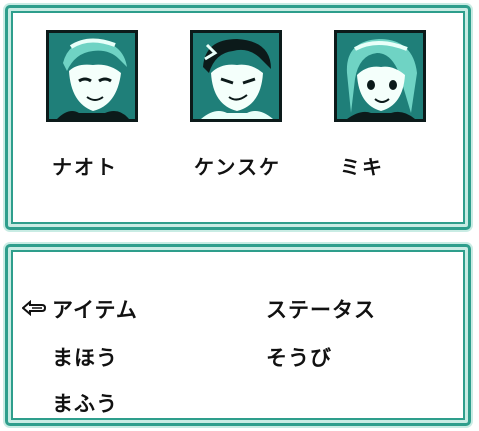  Describe the element at coordinates (299, 357) in the screenshot. I see `menu-item-equip: そうび` at that location.